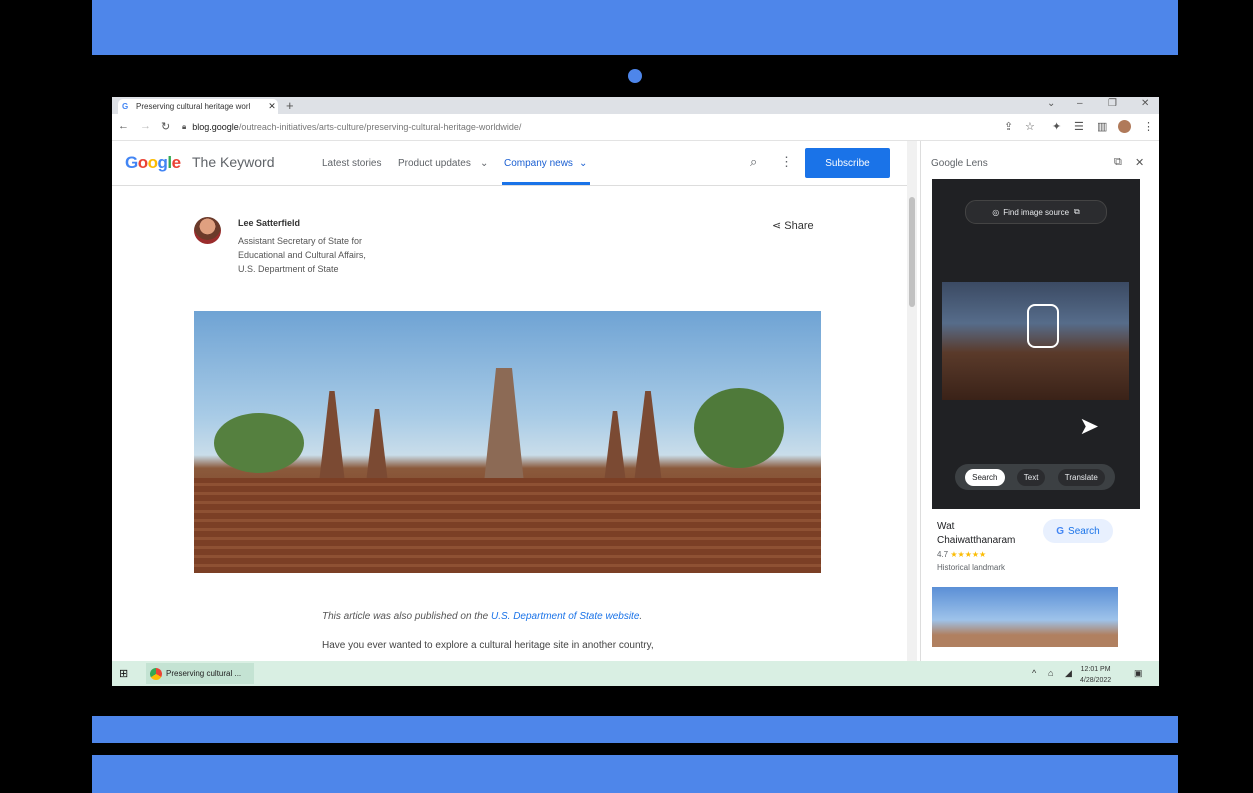  What do you see at coordinates (777, 226) in the screenshot?
I see `share-icon: ⋖` at bounding box center [777, 226].